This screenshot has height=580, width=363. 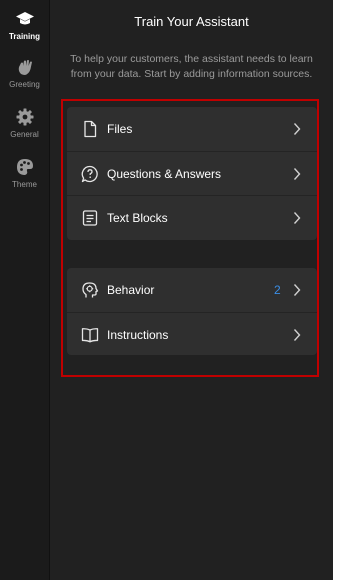 I want to click on sidebar-item-greeting: Greeting, so click(x=24, y=74).